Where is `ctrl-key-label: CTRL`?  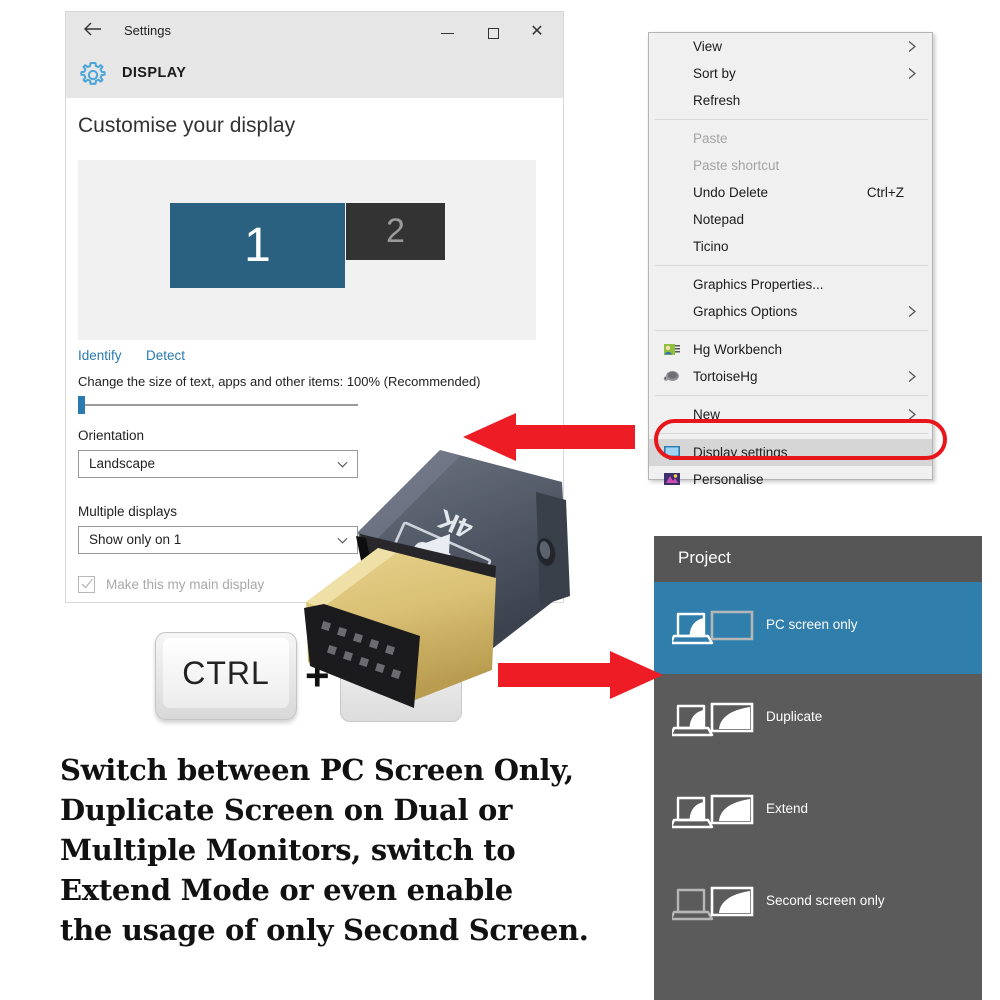 ctrl-key-label: CTRL is located at coordinates (226, 672).